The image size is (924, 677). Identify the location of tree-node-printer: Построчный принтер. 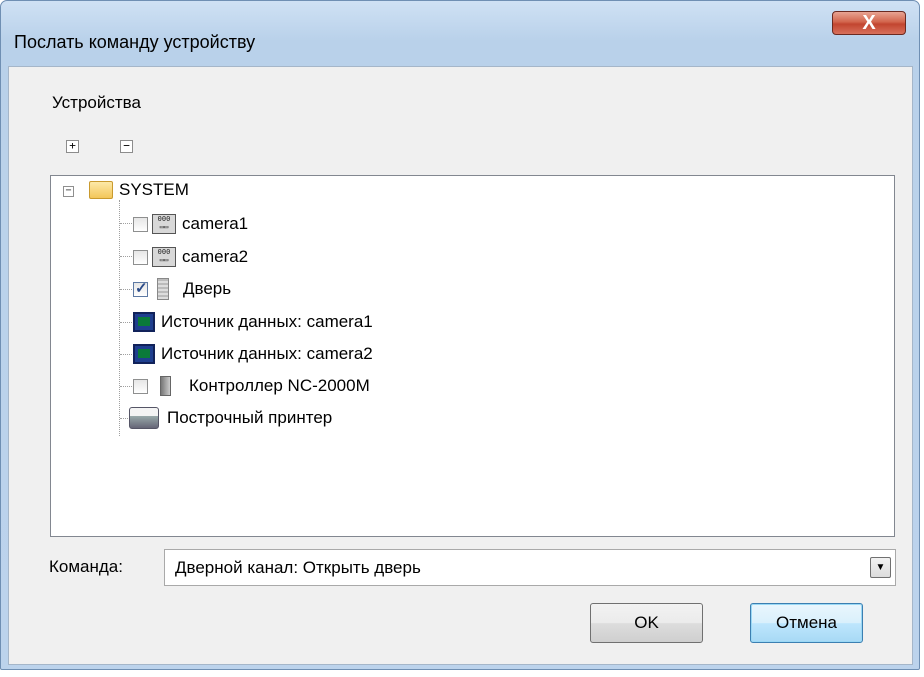
(230, 418).